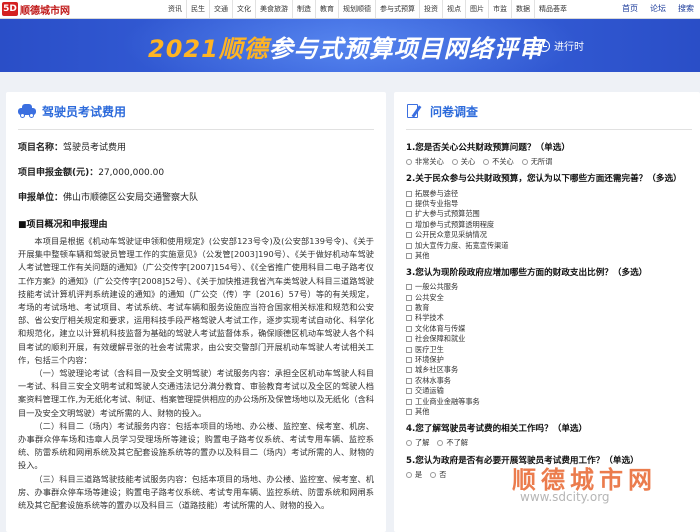 The height and width of the screenshot is (532, 700). I want to click on event-banner: 2021顺德参与式预算项目网络评审 进行时, so click(350, 45).